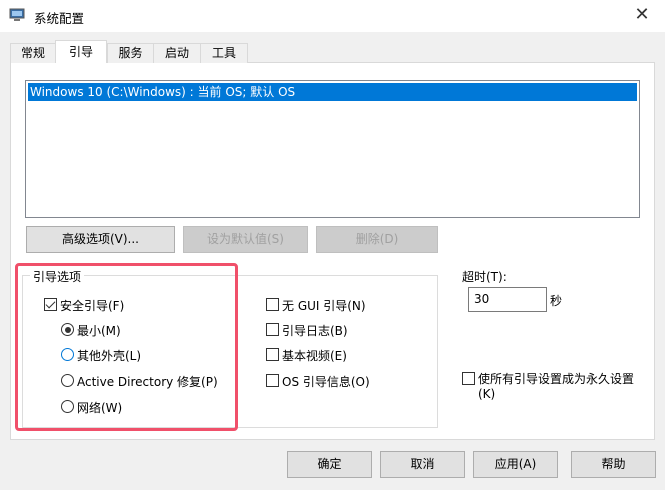 This screenshot has width=665, height=490. Describe the element at coordinates (556, 379) in the screenshot. I see `make-permanent-label: 使所有引导设置成为永久设置` at that location.